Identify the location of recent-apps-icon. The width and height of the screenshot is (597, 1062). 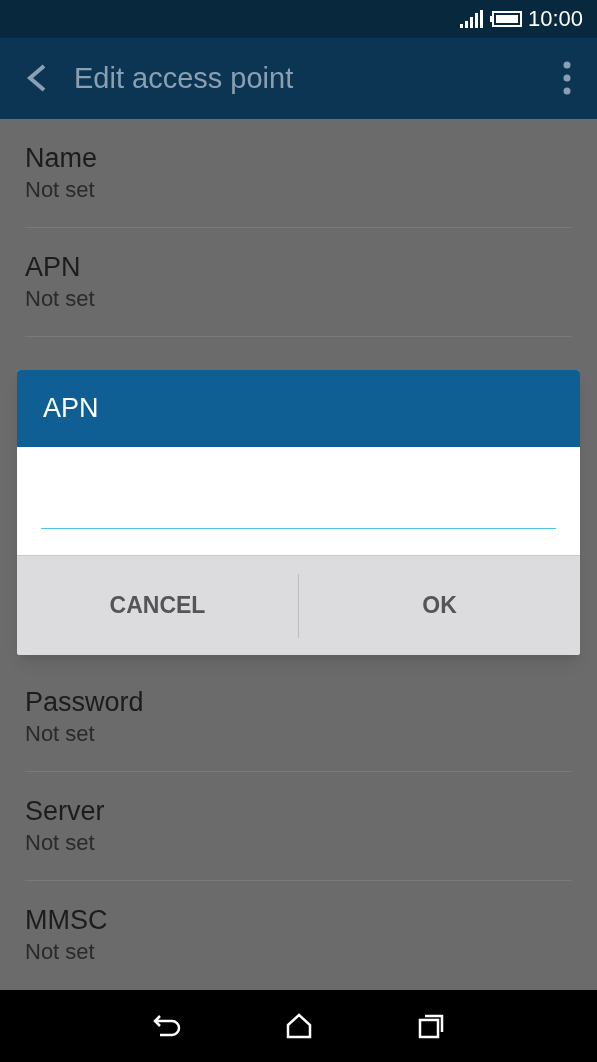
(431, 1025).